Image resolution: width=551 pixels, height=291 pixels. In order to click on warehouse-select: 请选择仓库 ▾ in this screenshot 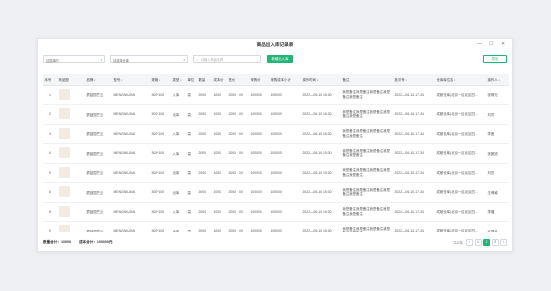, I will do `click(149, 59)`.